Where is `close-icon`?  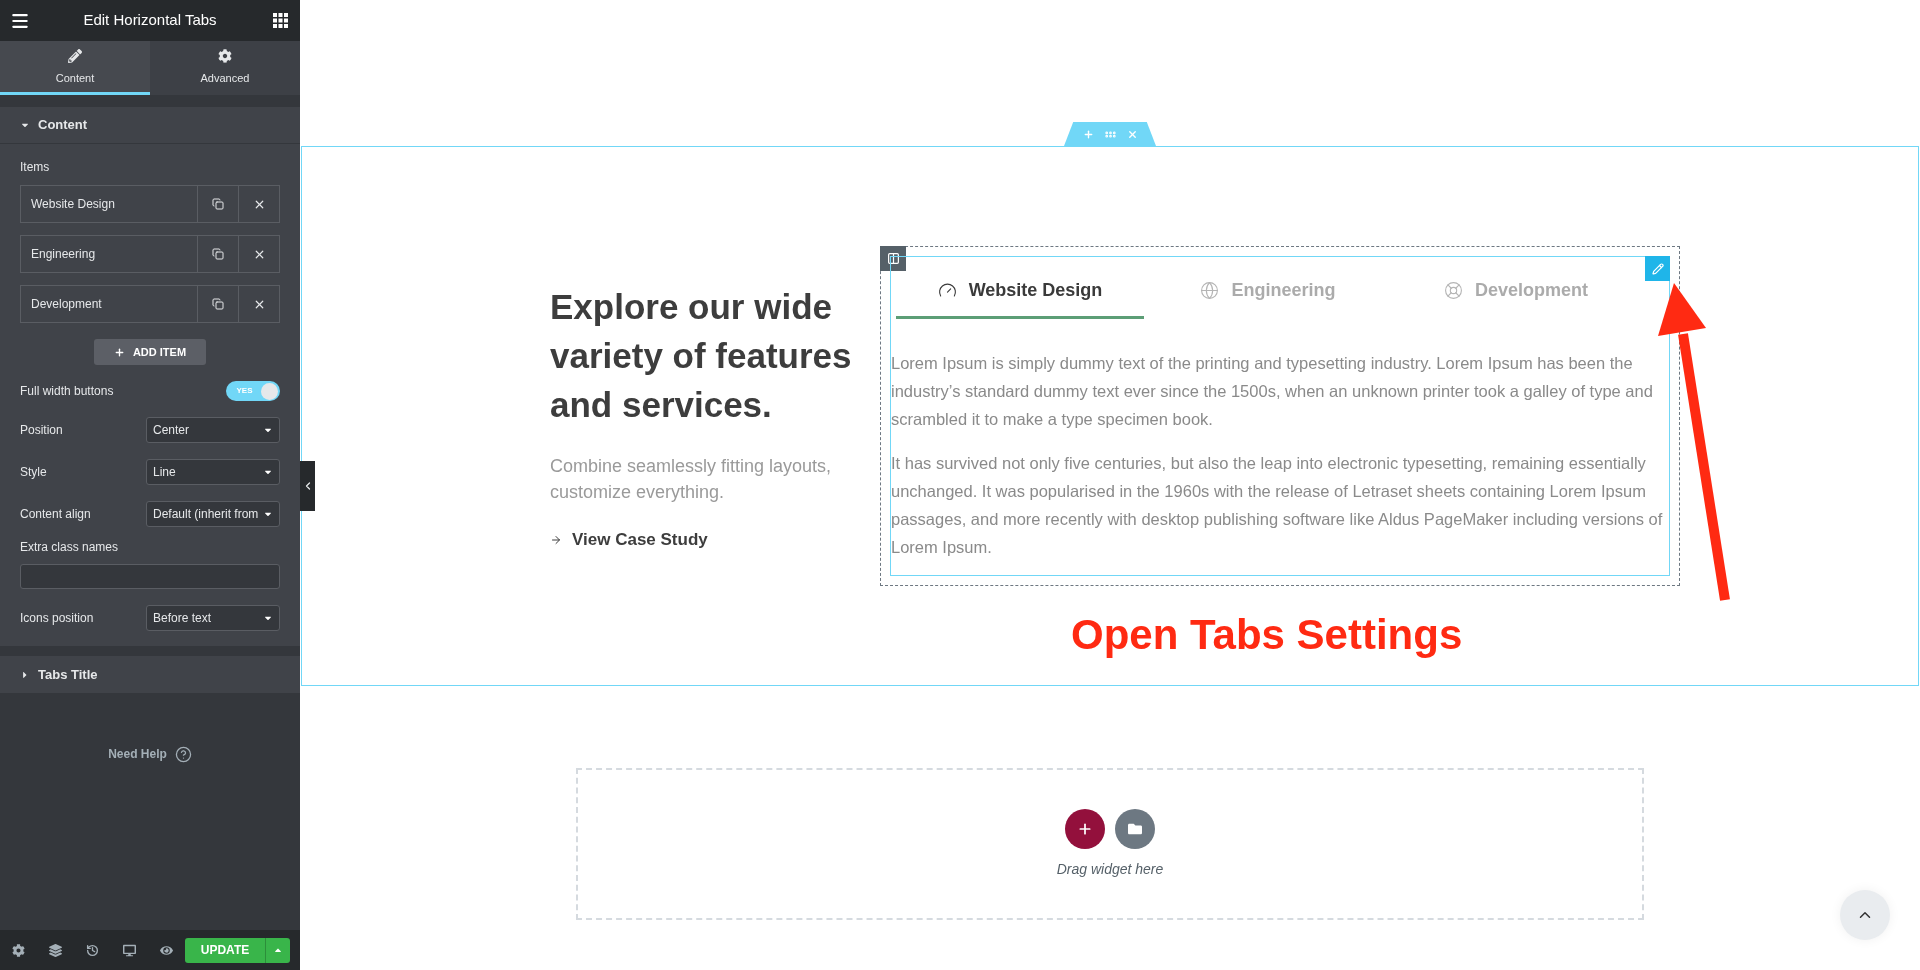
close-icon is located at coordinates (1132, 134).